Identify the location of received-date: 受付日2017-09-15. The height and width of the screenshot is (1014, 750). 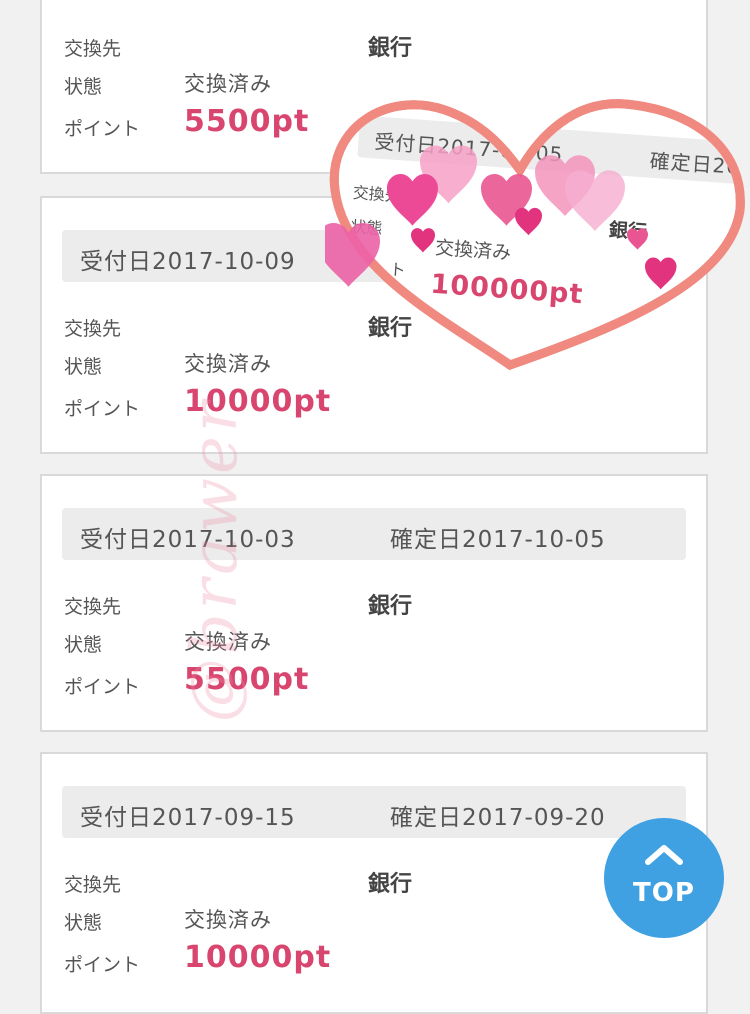
(188, 818).